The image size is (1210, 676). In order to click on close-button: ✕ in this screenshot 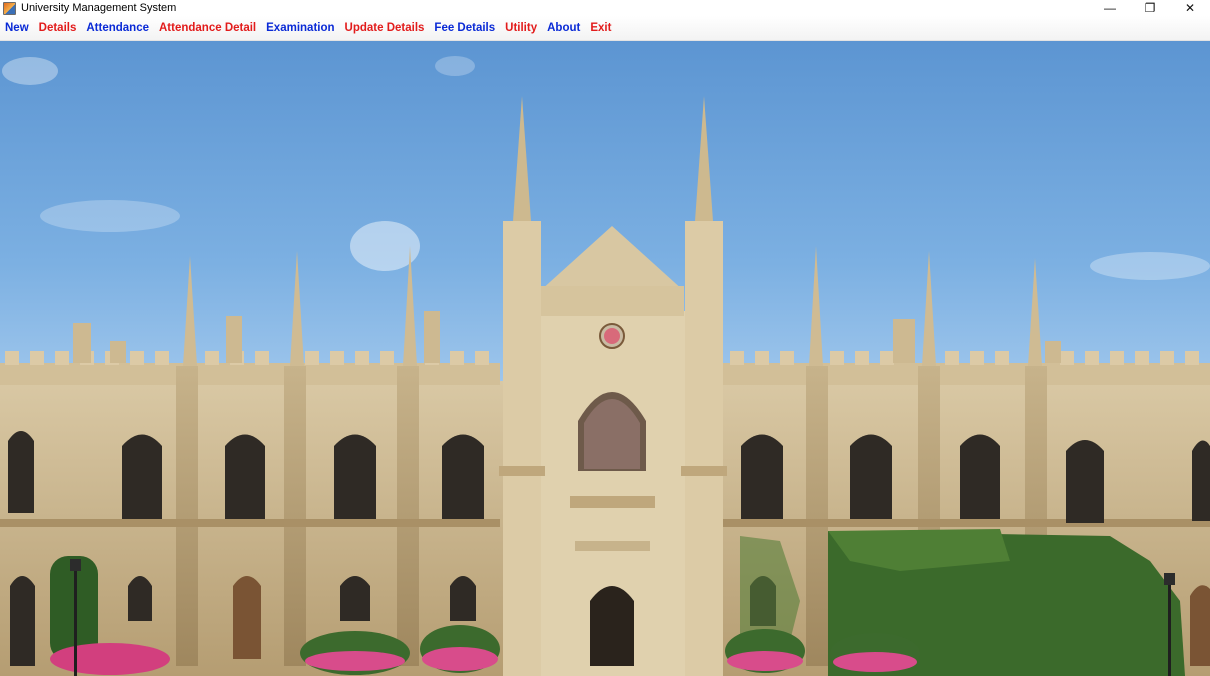, I will do `click(1190, 8)`.